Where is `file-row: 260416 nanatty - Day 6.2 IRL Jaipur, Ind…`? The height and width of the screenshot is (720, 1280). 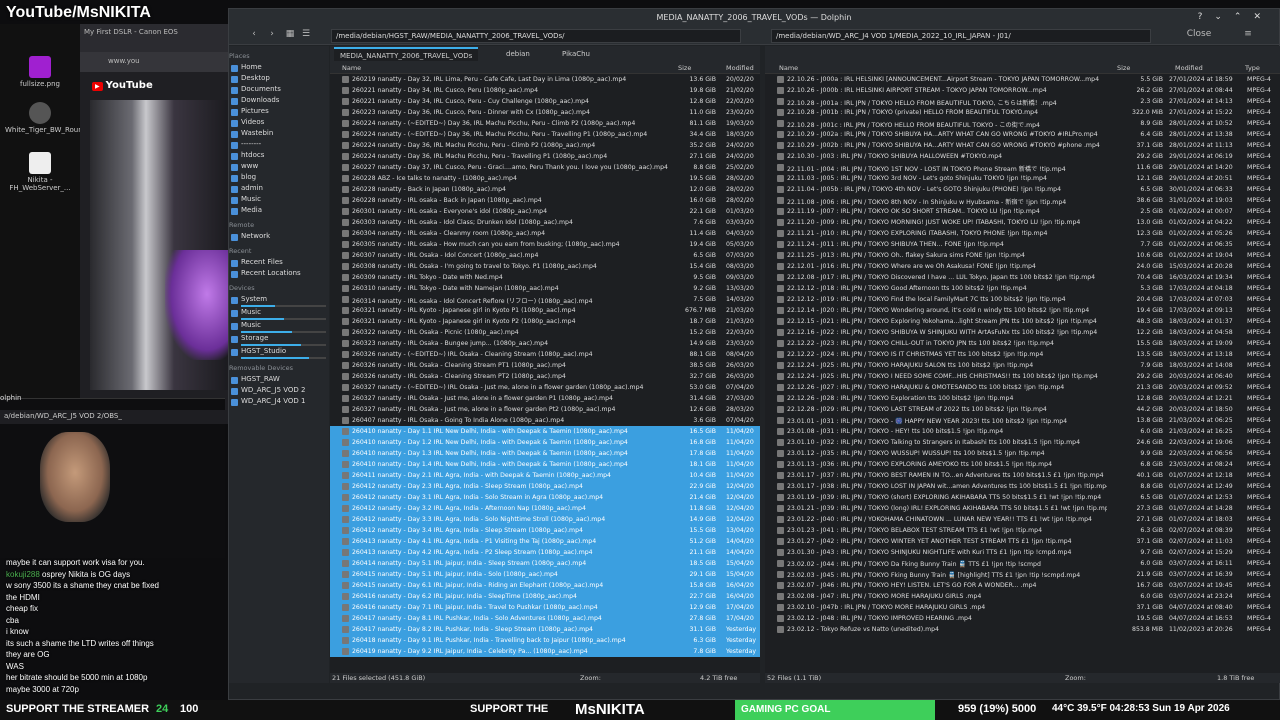
file-row: 260416 nanatty - Day 6.2 IRL Jaipur, Ind… is located at coordinates (545, 596).